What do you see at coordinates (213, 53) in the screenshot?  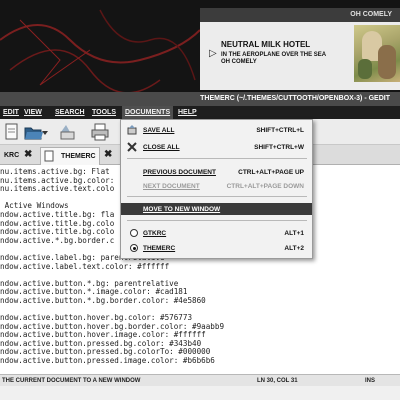 I see `play-icon: ▷` at bounding box center [213, 53].